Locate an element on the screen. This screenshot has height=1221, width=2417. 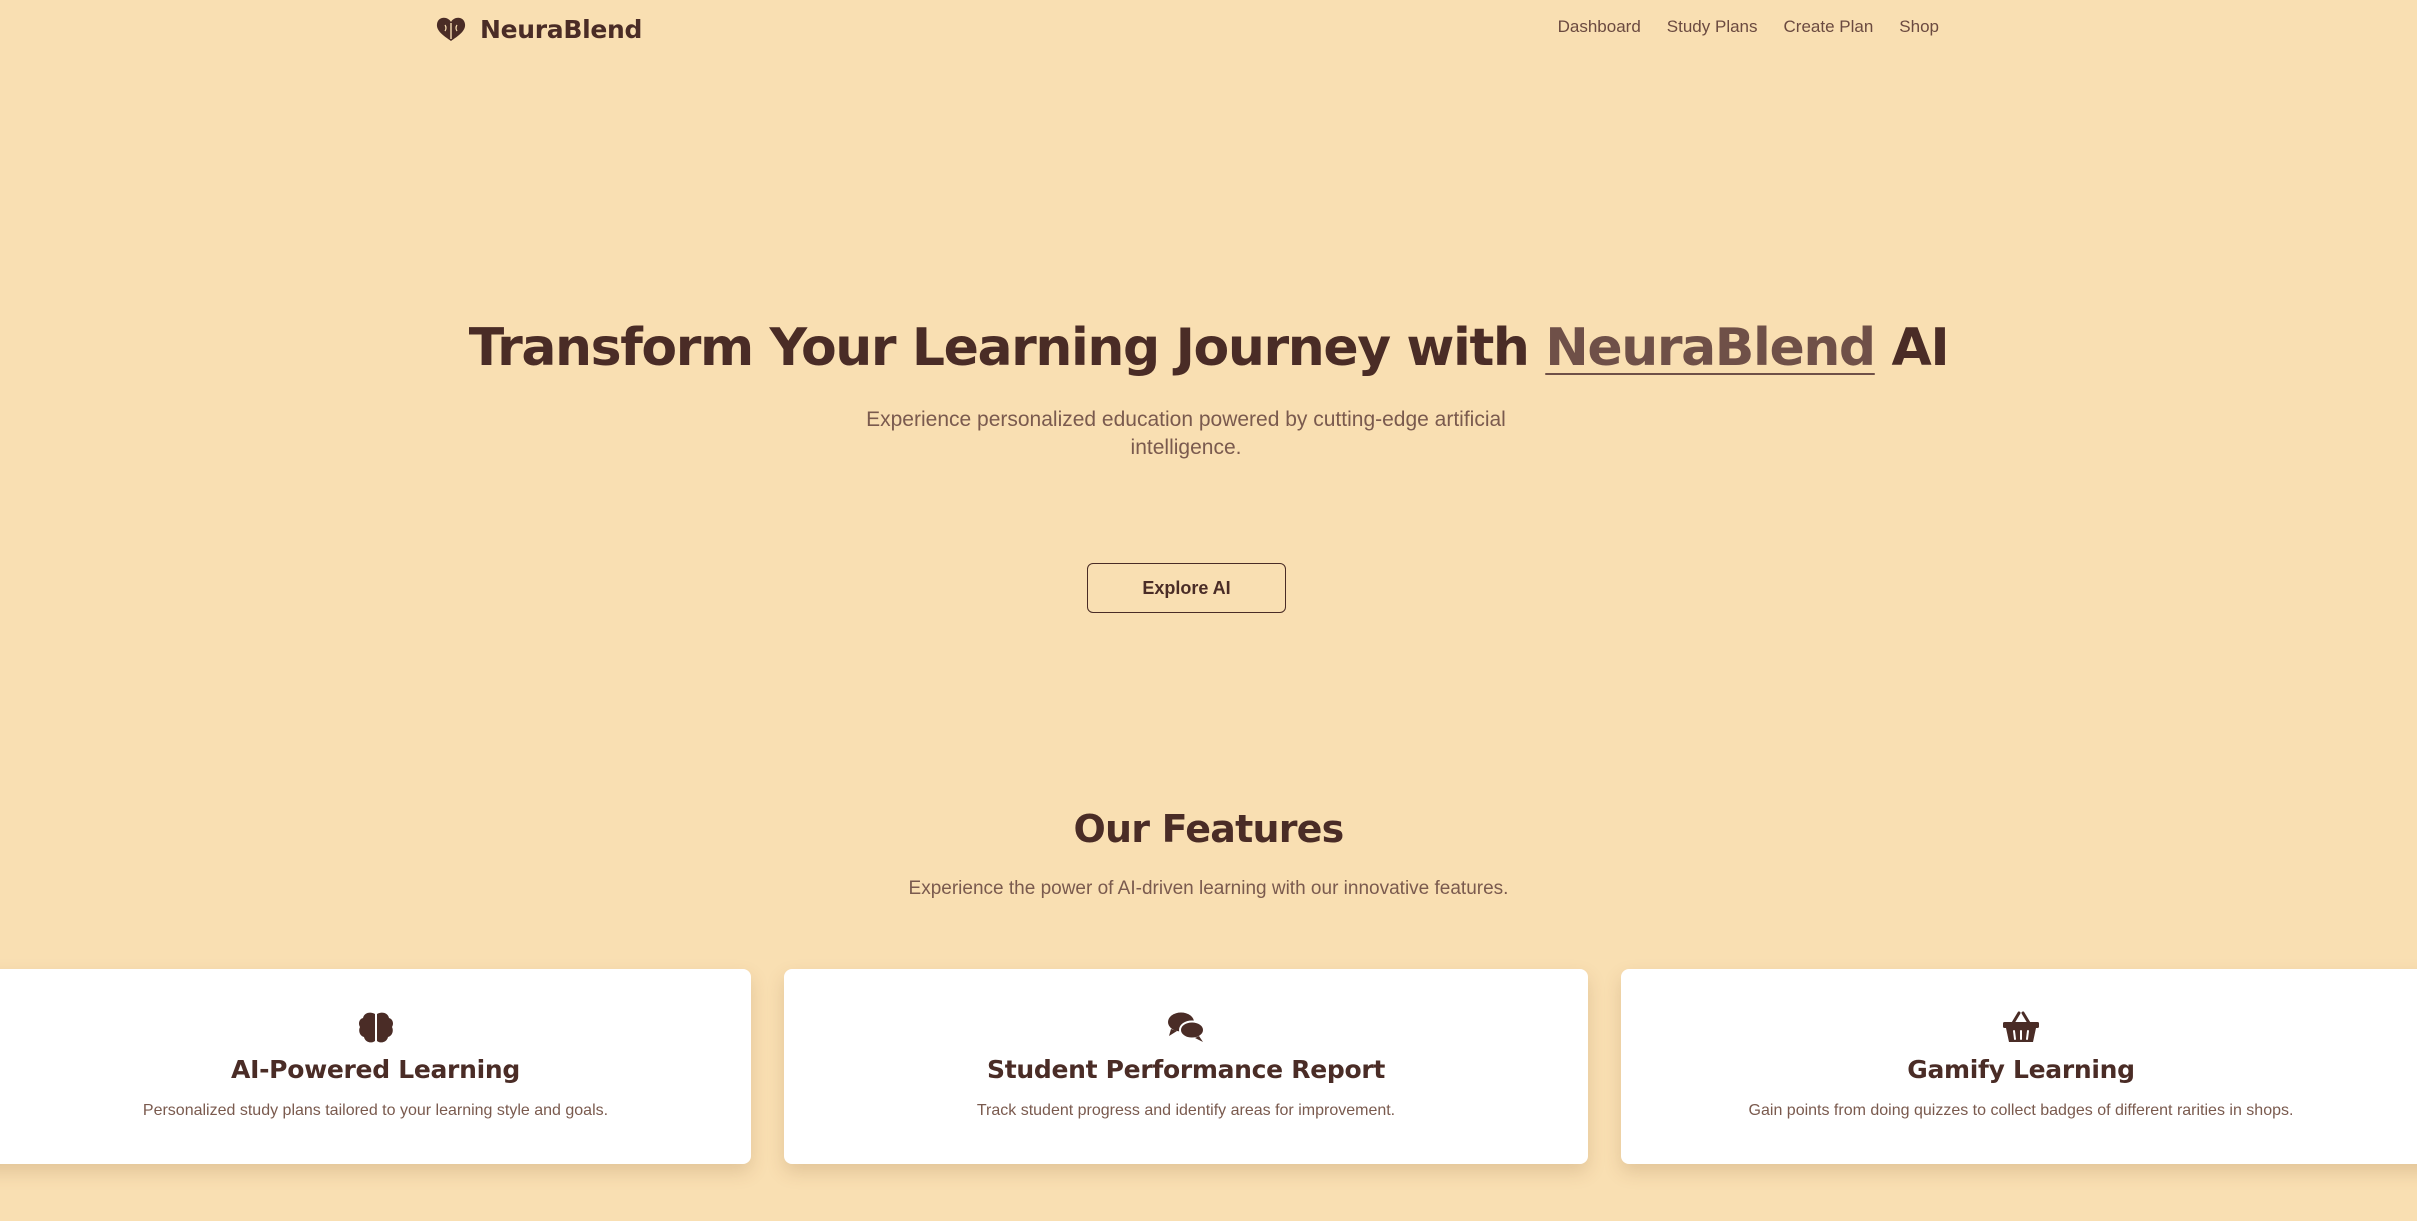
nav-link-dashboard: Dashboard is located at coordinates (1599, 27).